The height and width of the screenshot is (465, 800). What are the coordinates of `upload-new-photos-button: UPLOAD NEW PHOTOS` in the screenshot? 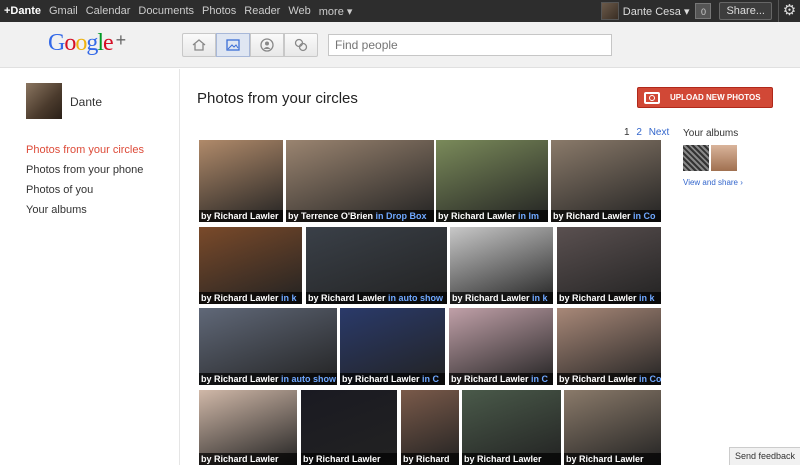 It's located at (705, 97).